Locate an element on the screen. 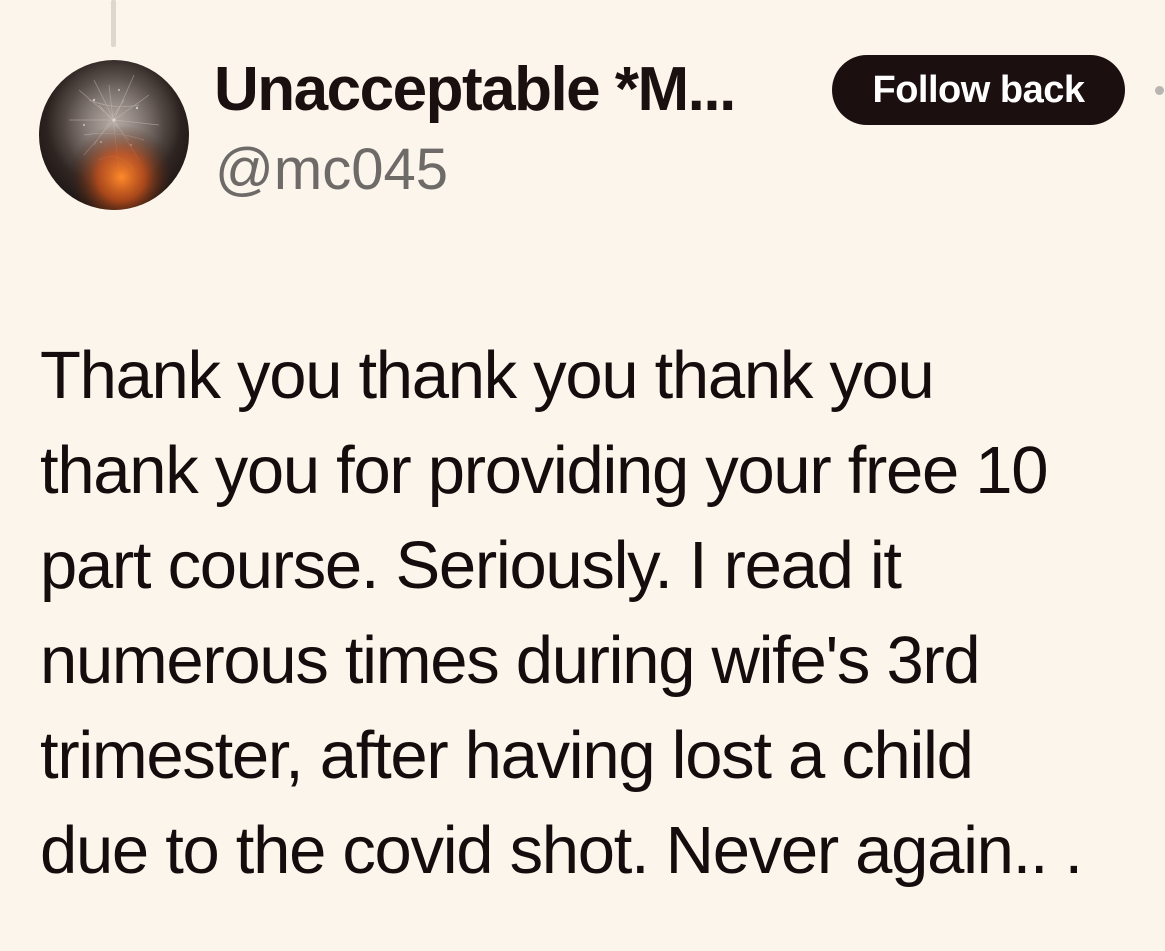 This screenshot has width=1165, height=951. author-handle: @mc045 is located at coordinates (331, 170).